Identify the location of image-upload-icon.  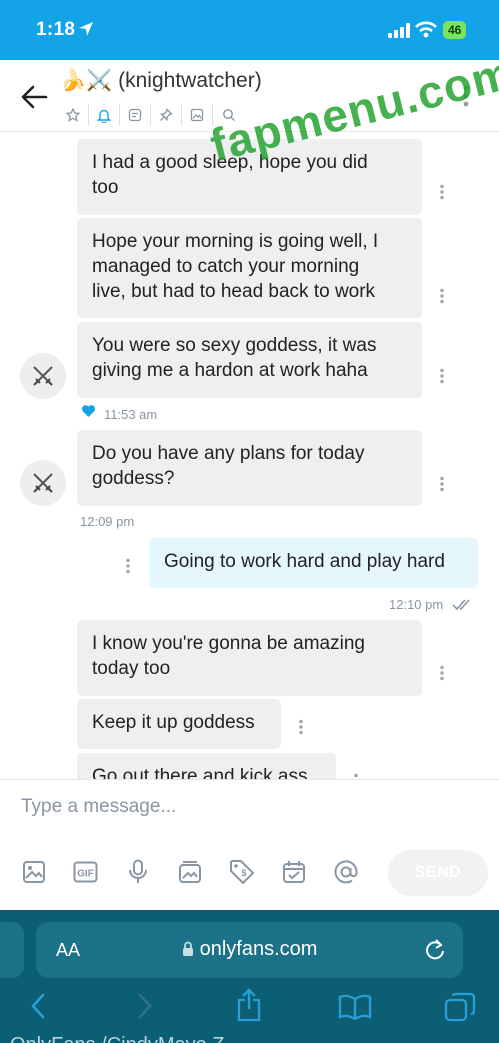
(33, 871).